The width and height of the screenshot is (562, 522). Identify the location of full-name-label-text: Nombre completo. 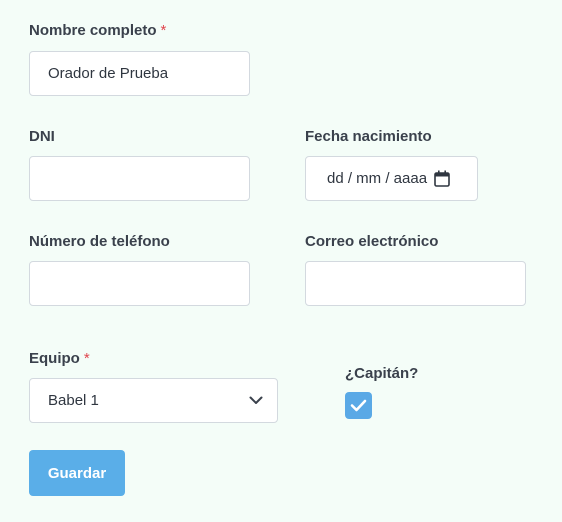
(93, 30).